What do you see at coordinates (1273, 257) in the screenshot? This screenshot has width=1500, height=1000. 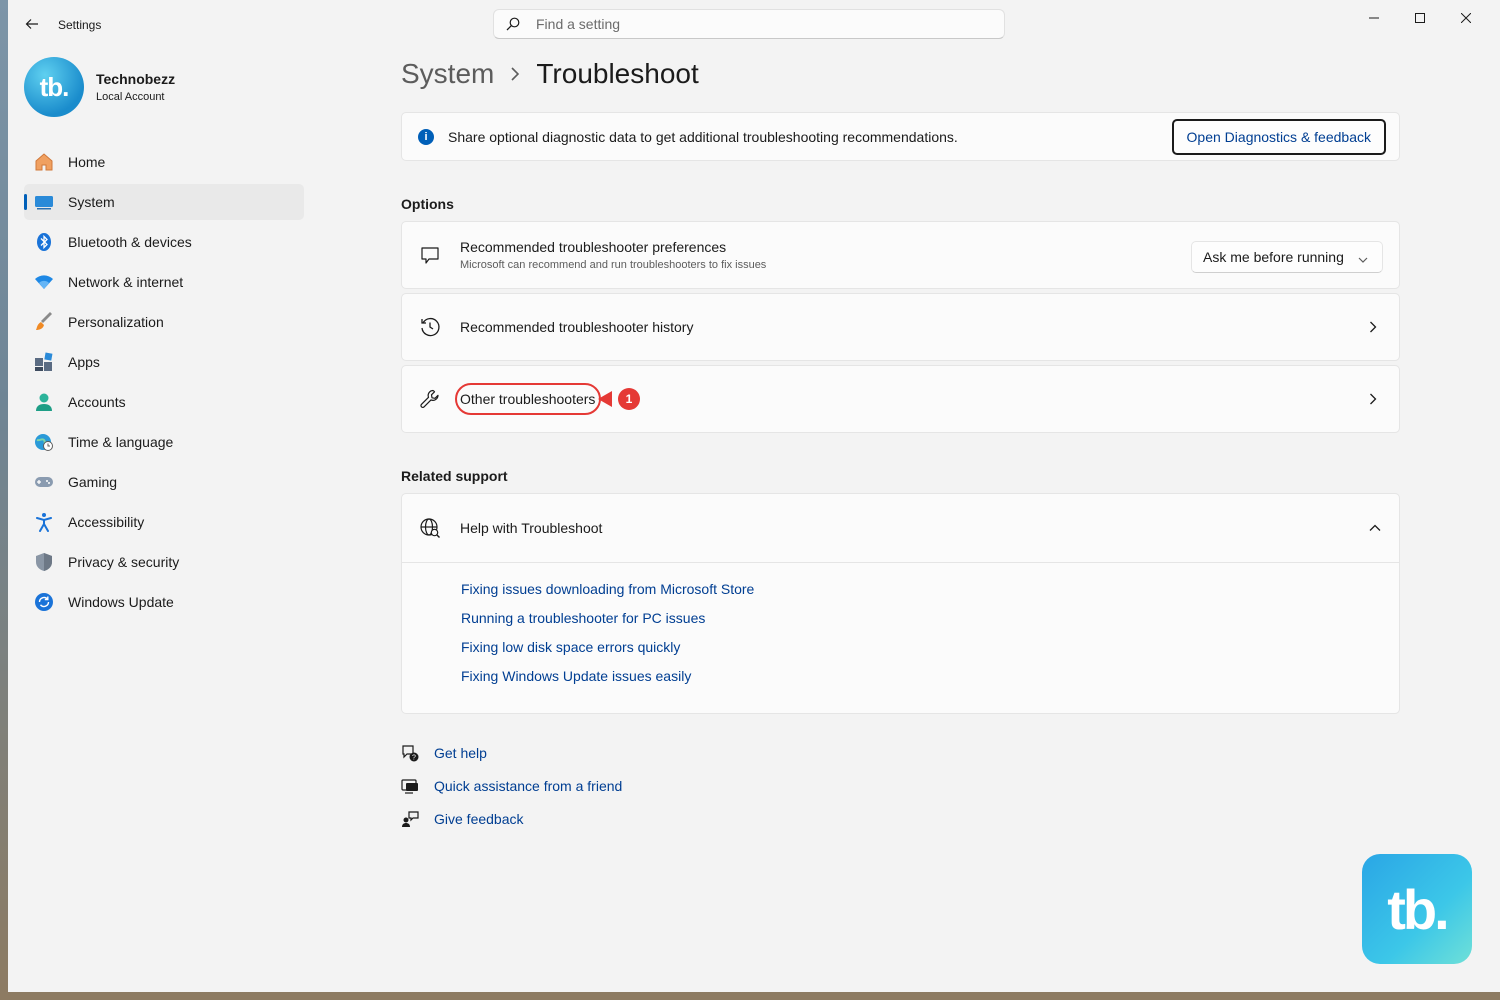 I see `dropdown-selected-value: Ask me before running` at bounding box center [1273, 257].